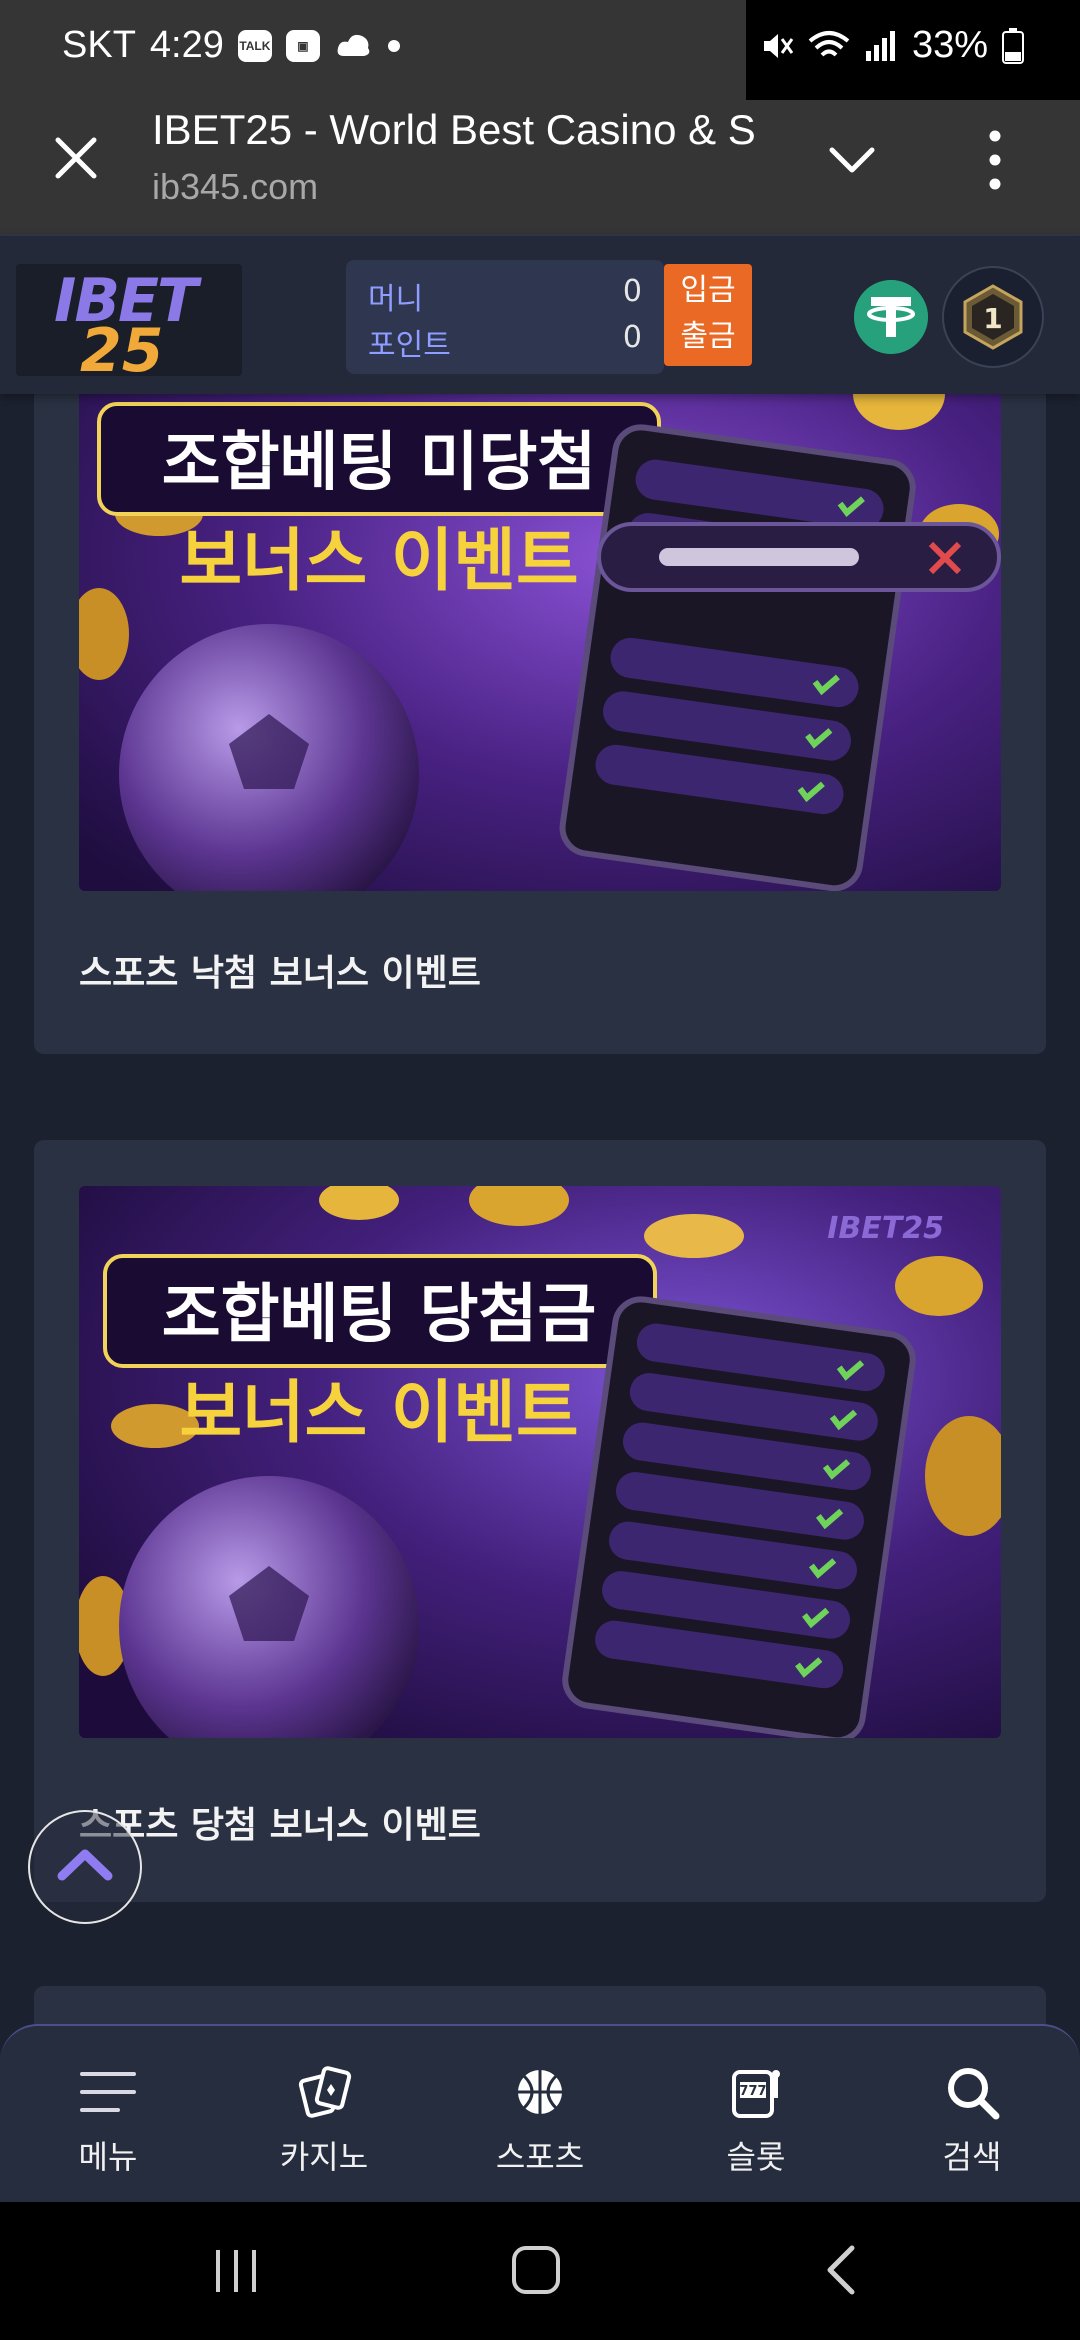 This screenshot has height=2340, width=1080. Describe the element at coordinates (852, 160) in the screenshot. I see `chevron-down-icon` at that location.